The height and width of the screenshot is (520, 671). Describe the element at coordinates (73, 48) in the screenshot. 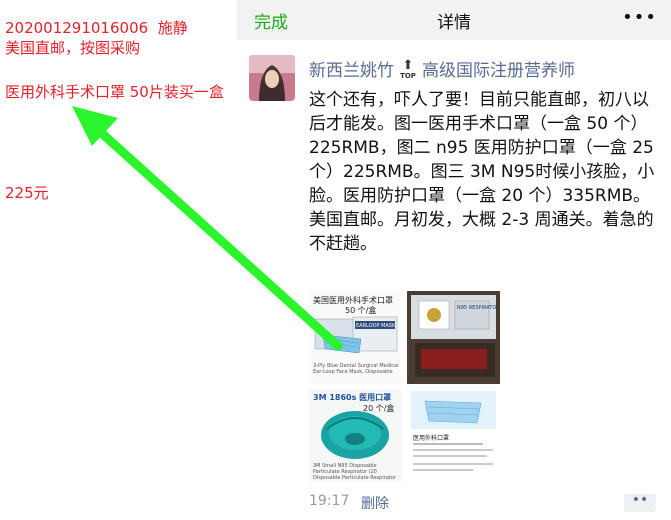

I see `purchase-note: 美国直邮，按图采购` at that location.